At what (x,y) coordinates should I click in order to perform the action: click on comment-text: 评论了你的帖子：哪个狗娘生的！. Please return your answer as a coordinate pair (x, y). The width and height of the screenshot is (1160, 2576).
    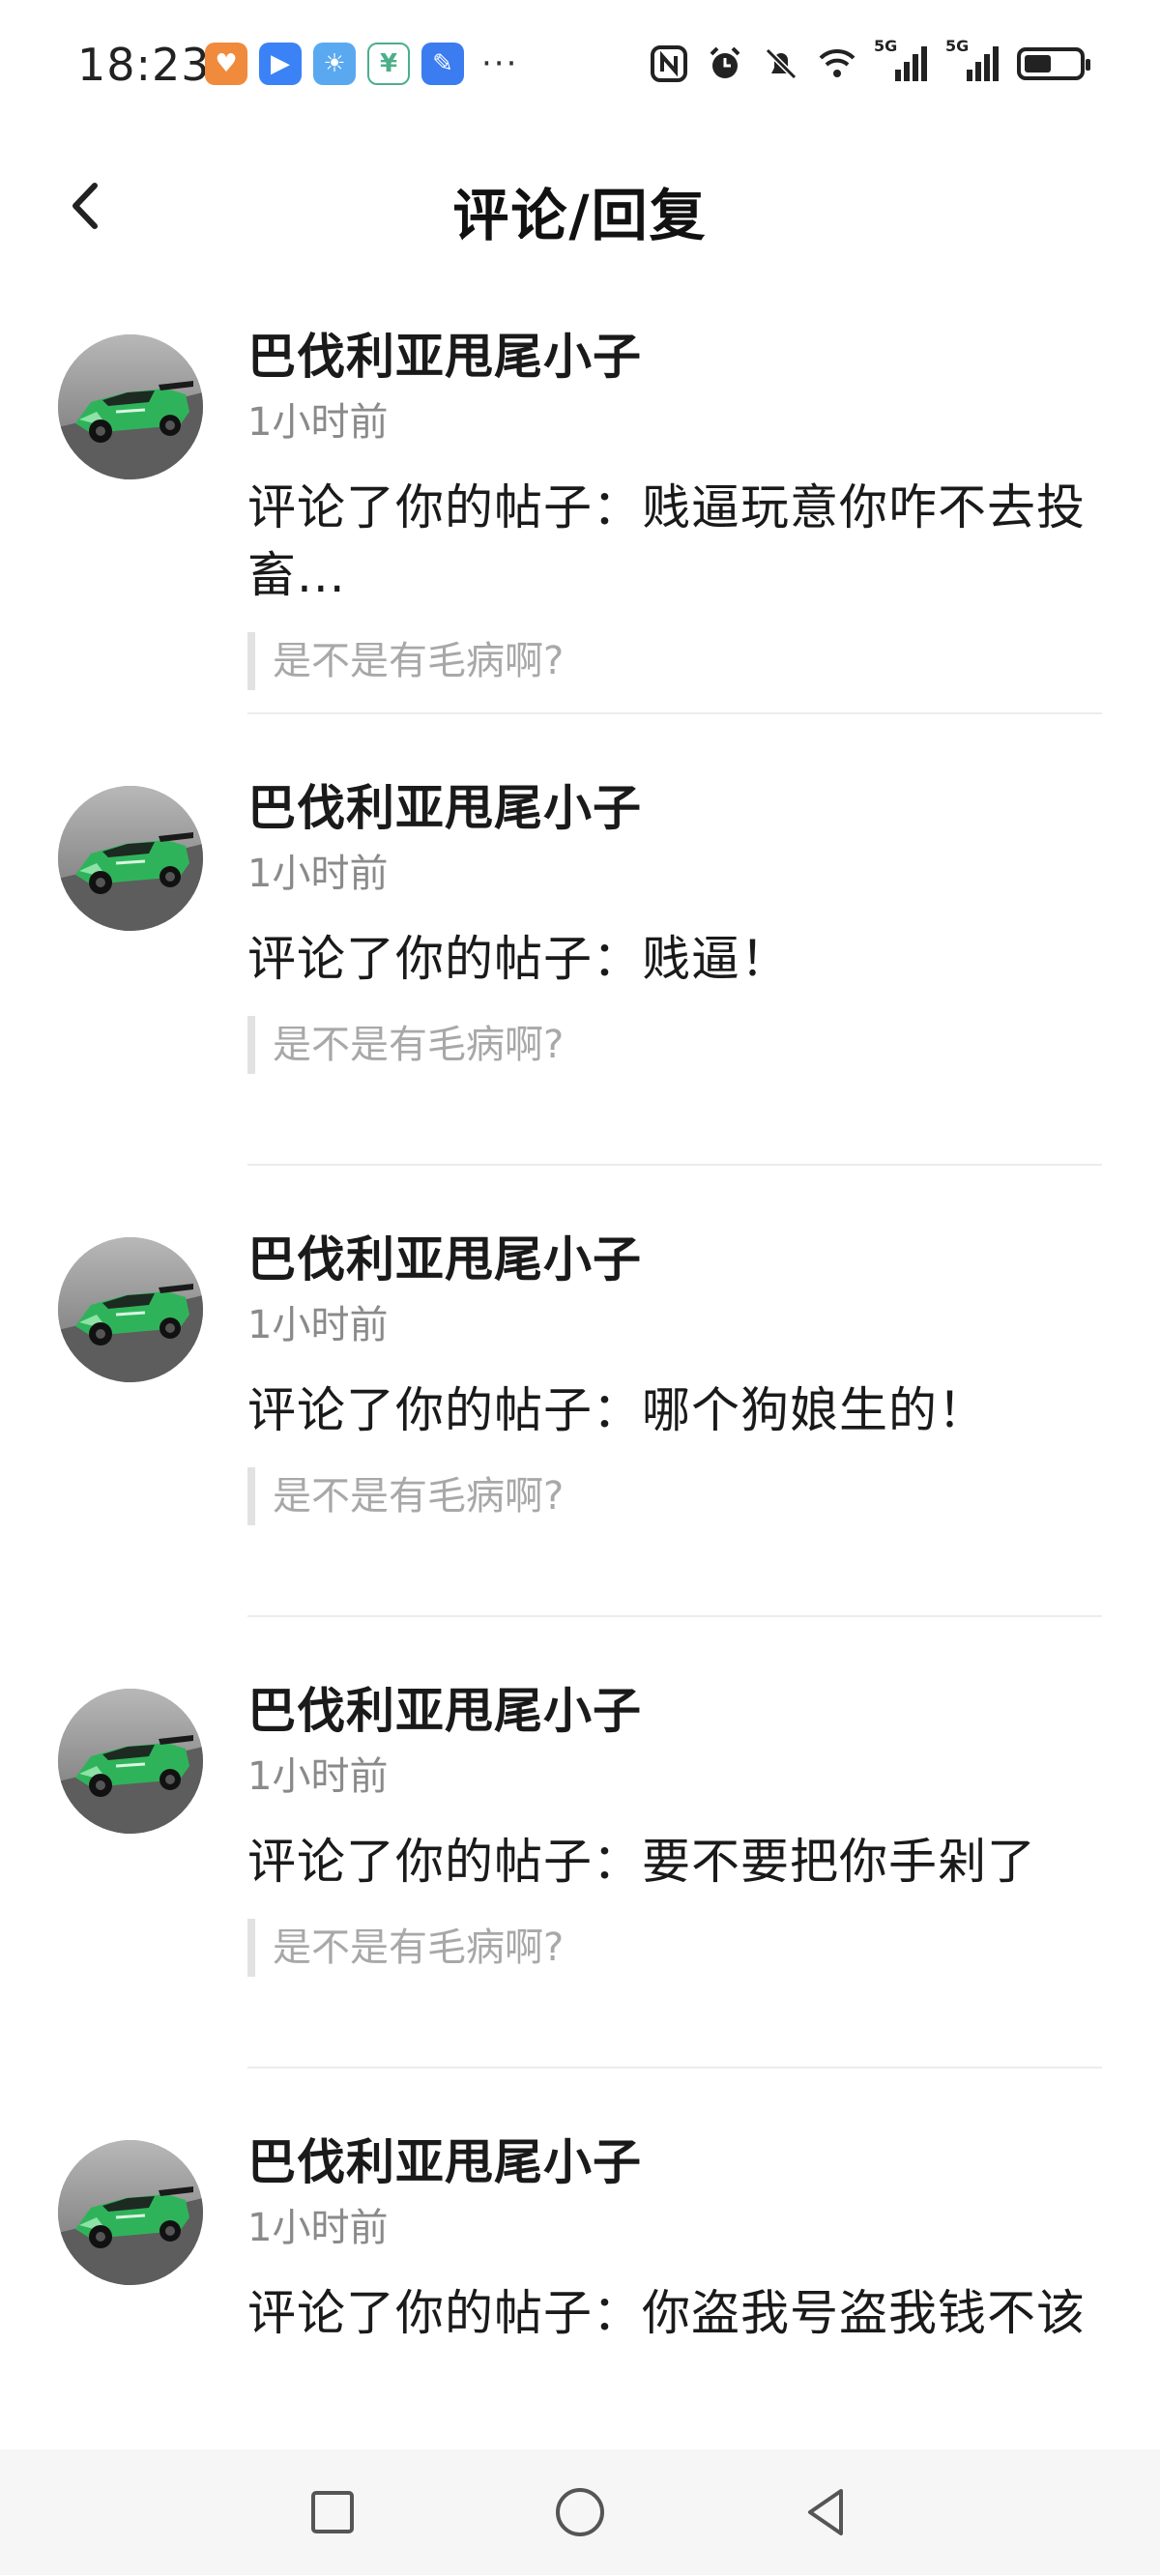
    Looking at the image, I should click on (675, 1410).